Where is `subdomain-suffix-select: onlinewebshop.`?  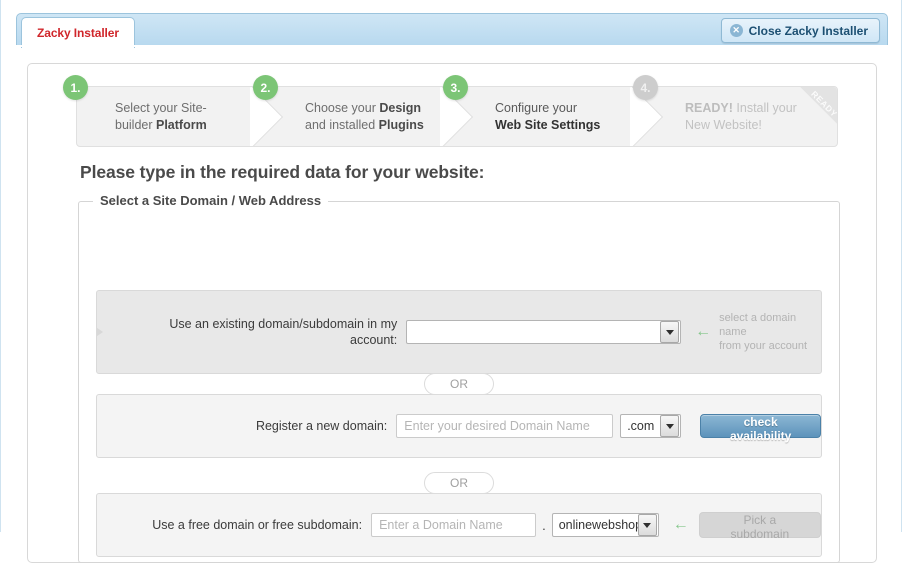 subdomain-suffix-select: onlinewebshop. is located at coordinates (605, 525).